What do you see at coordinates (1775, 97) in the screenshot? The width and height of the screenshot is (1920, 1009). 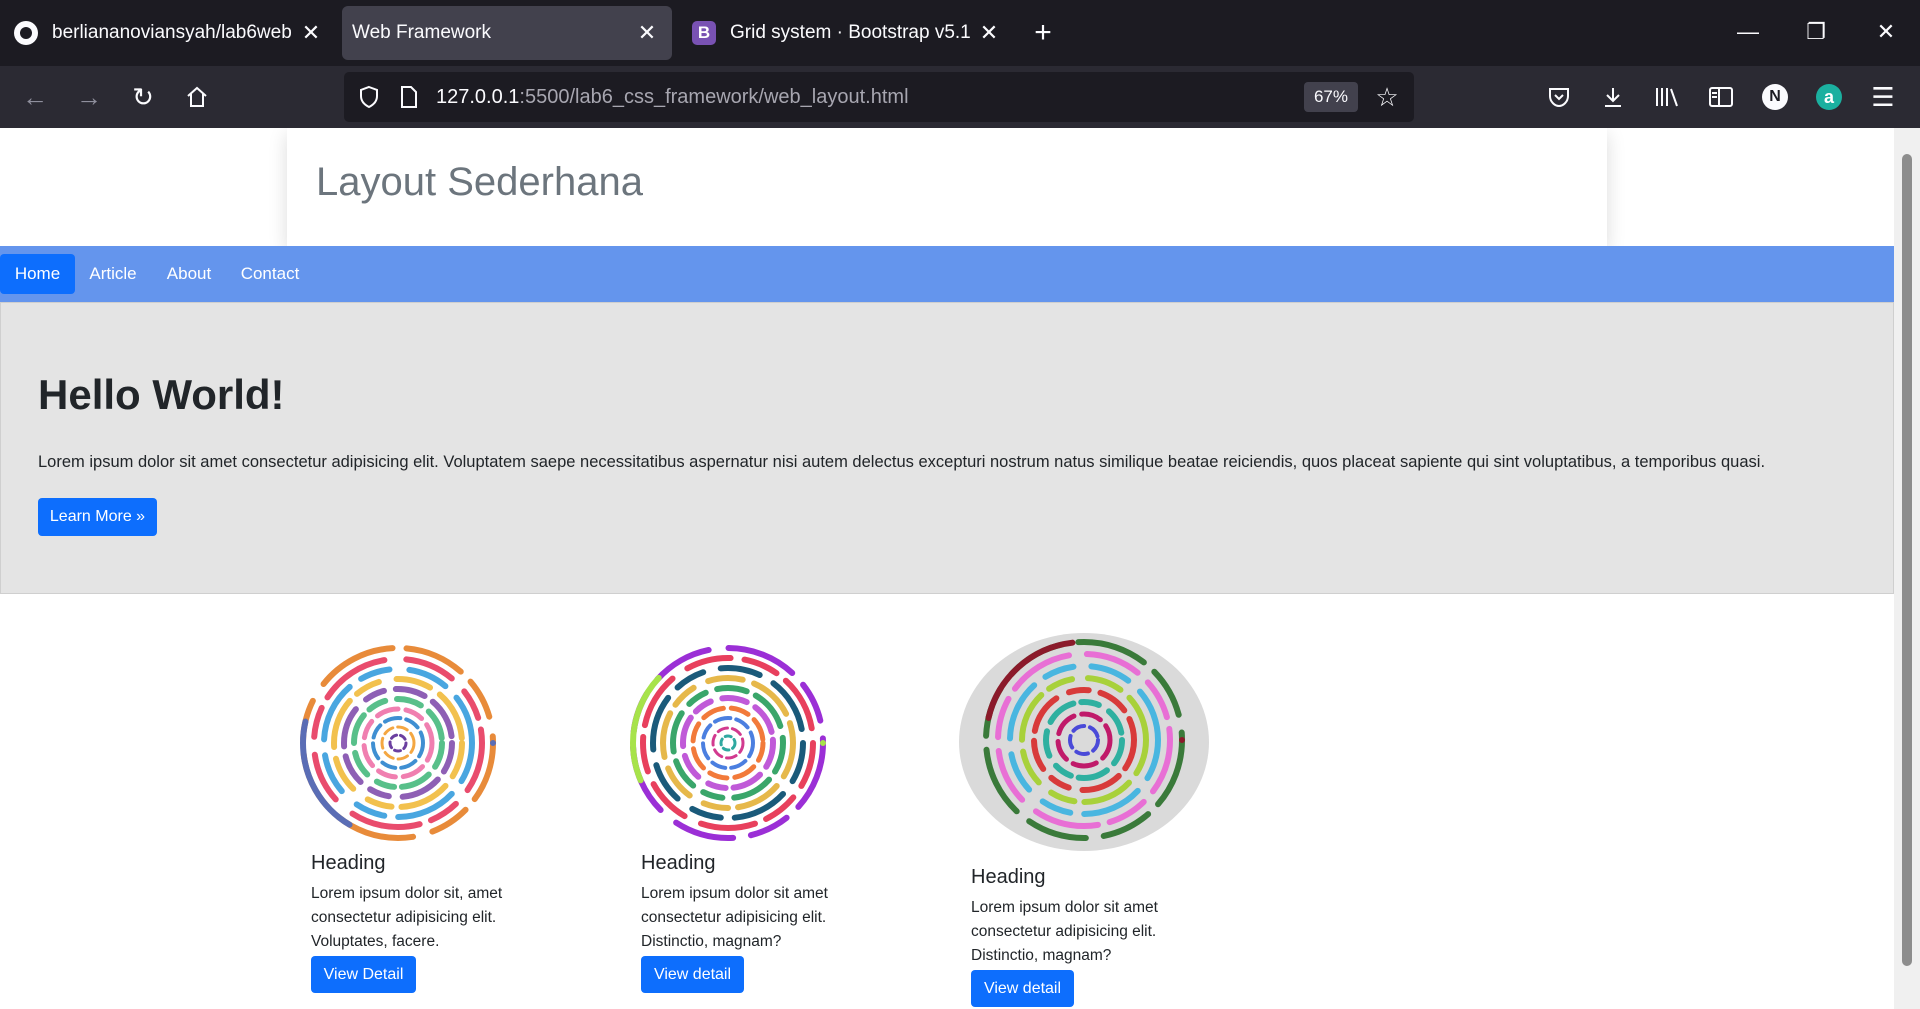 I see `profile-avatar: N` at bounding box center [1775, 97].